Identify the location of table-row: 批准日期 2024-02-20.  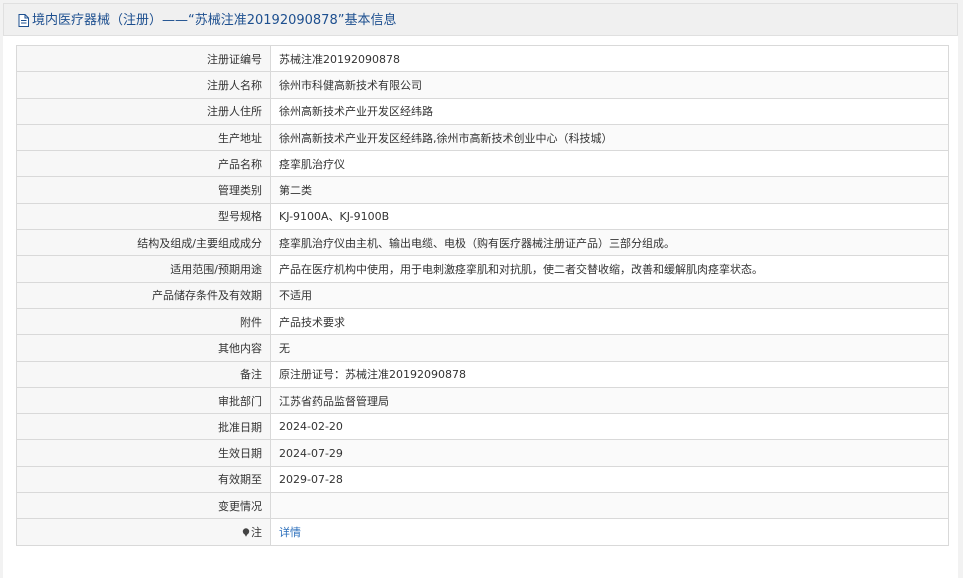
(482, 427).